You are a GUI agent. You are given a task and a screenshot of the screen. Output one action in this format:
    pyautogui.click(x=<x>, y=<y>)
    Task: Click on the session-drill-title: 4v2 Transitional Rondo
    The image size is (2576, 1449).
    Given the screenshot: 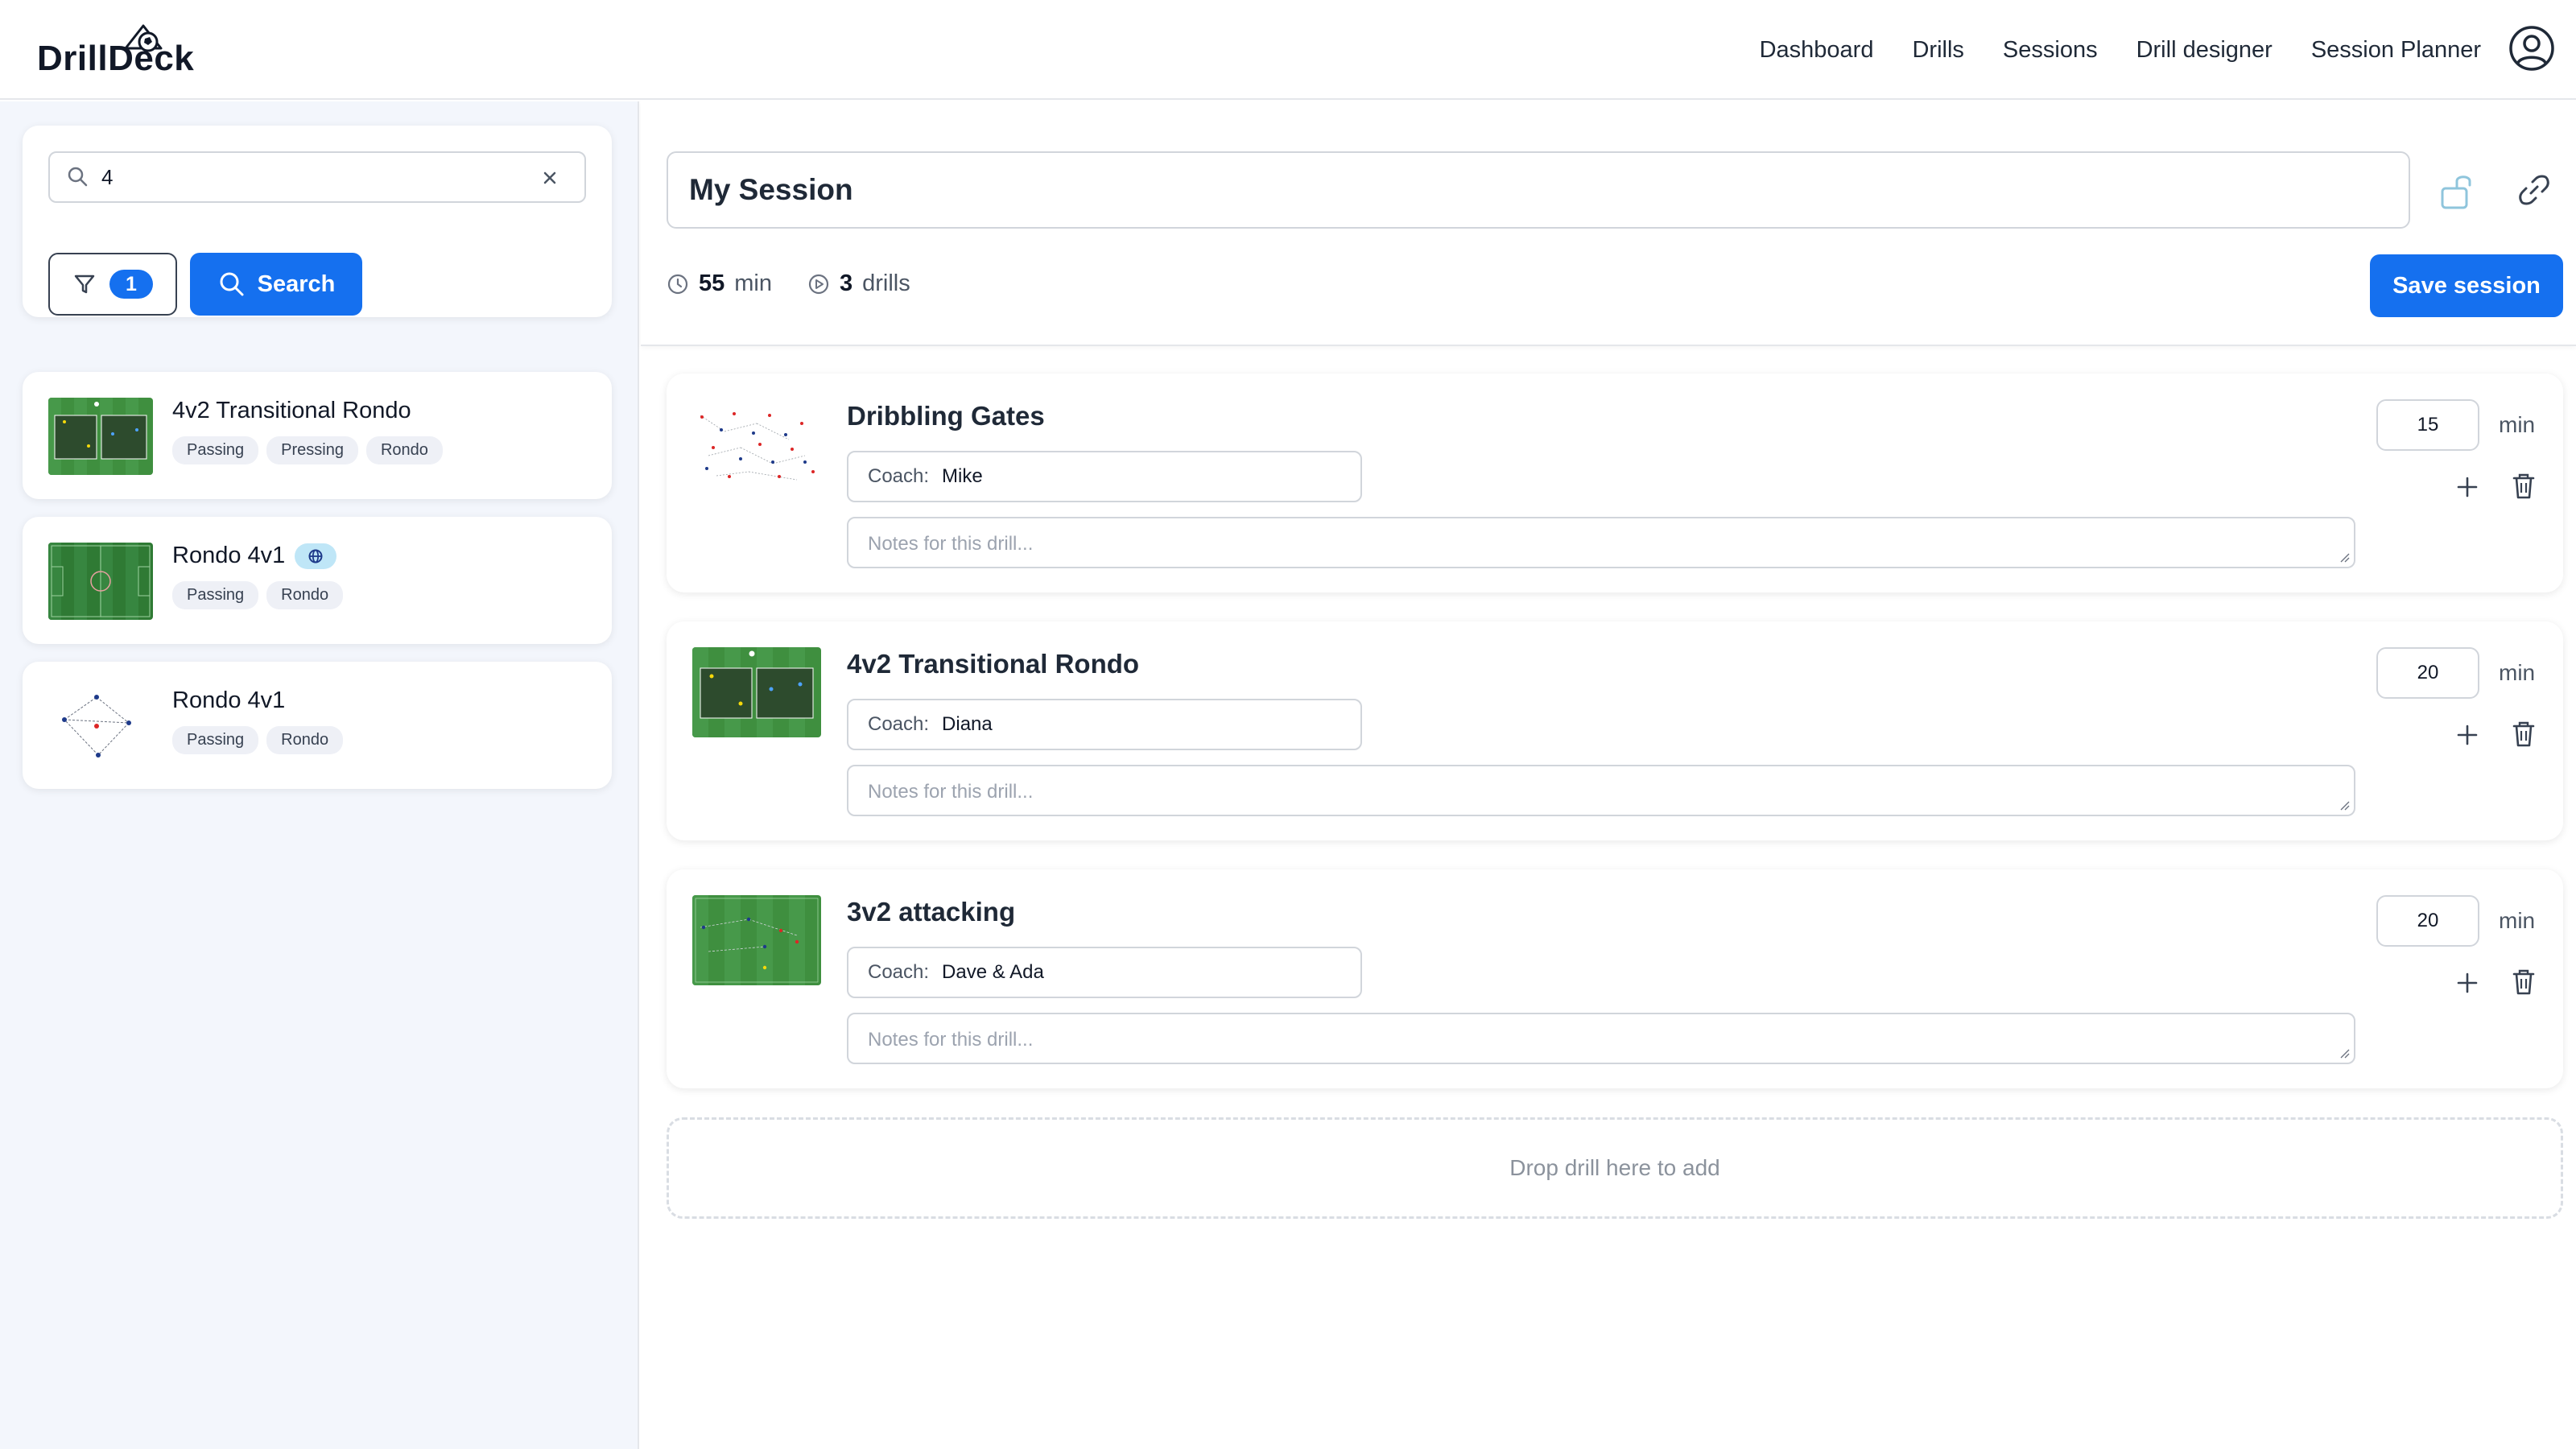 What is the action you would take?
    pyautogui.click(x=993, y=664)
    